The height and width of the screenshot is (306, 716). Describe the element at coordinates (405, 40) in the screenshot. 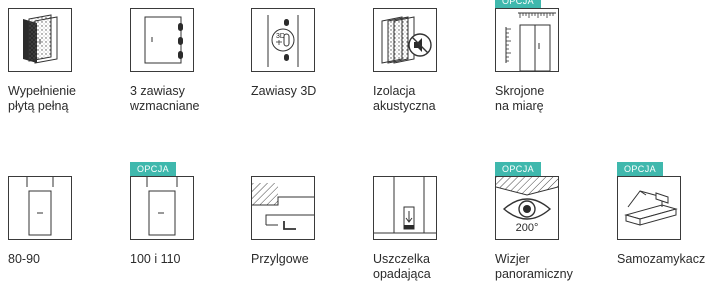

I see `acoustic-insulation-icon` at that location.